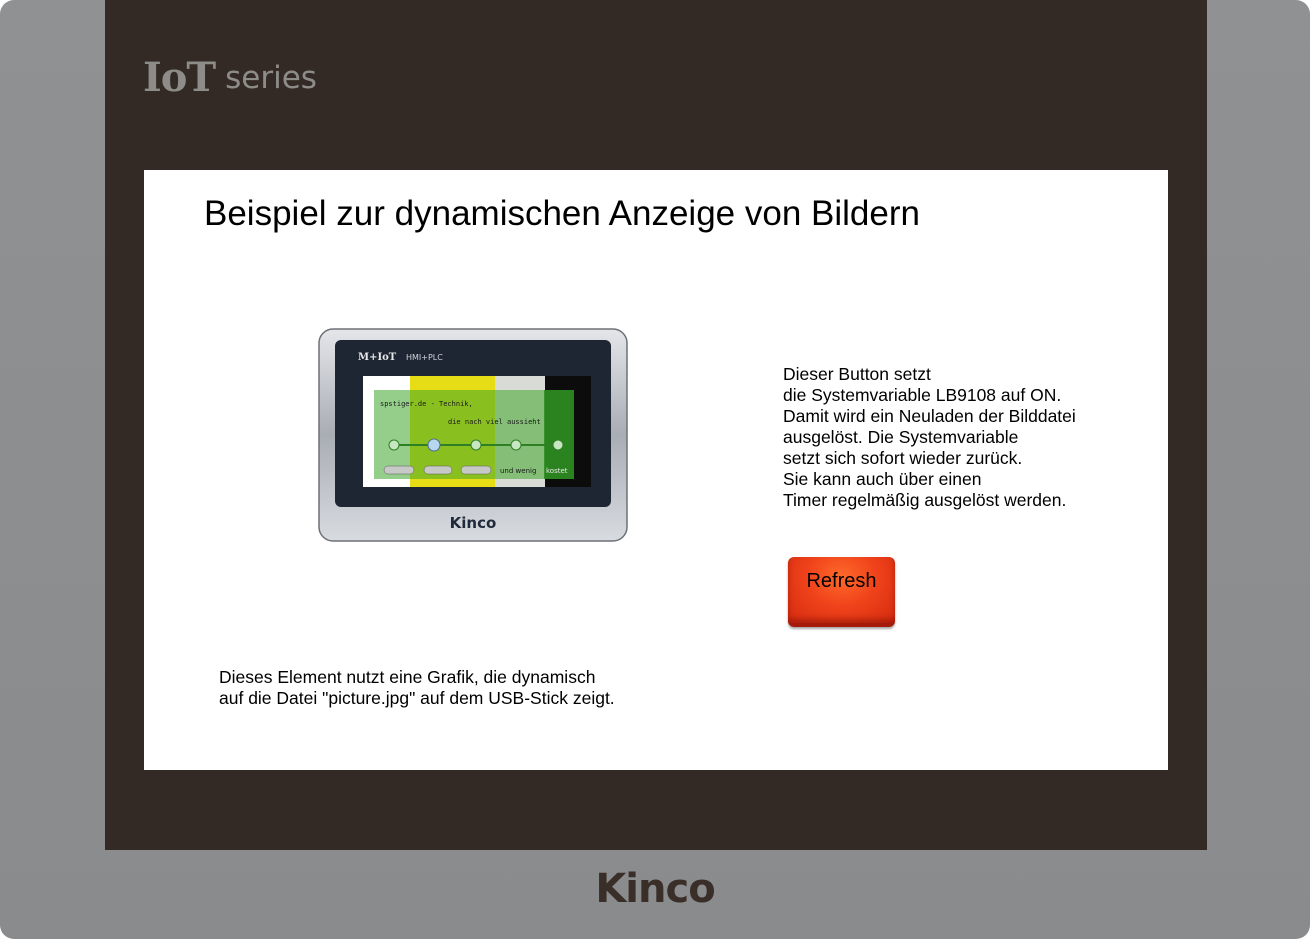 Image resolution: width=1310 pixels, height=939 pixels. Describe the element at coordinates (424, 357) in the screenshot. I see `image-top-sublabel: HMI+PLC` at that location.